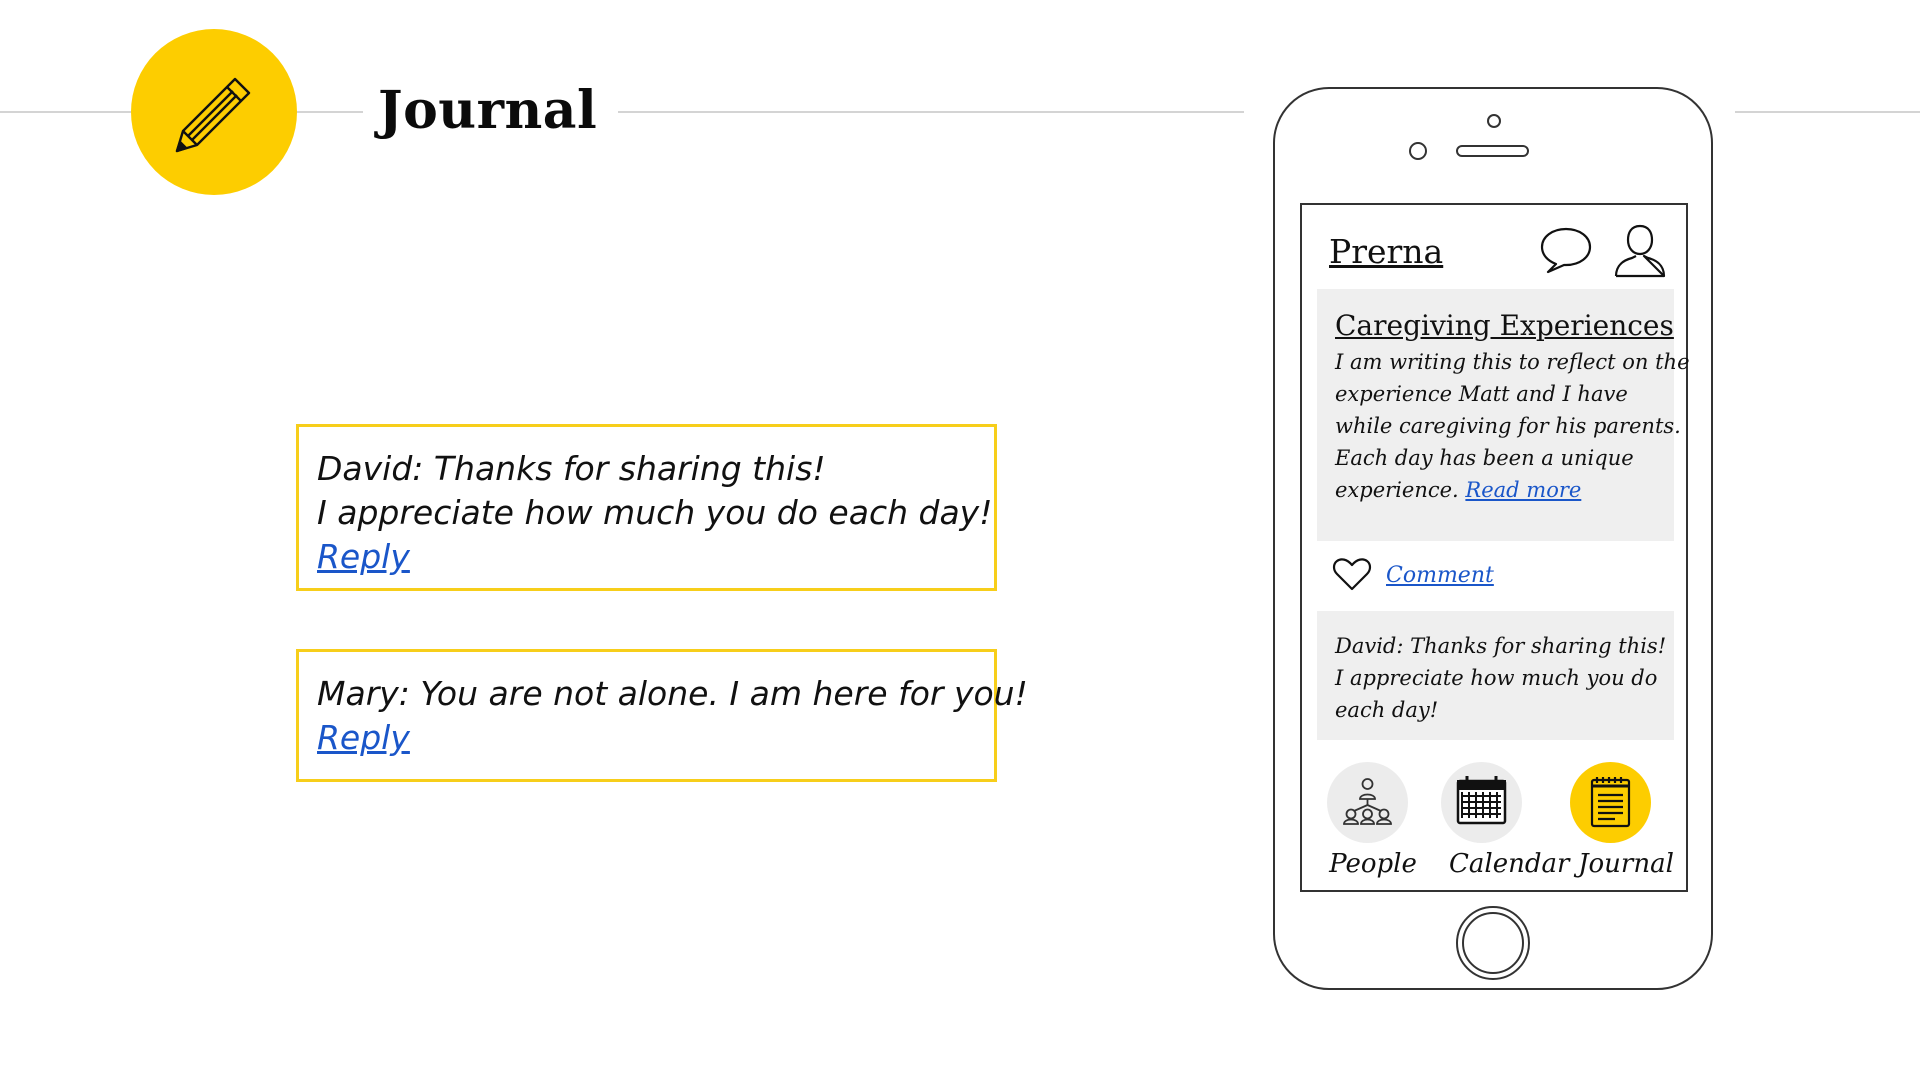 The height and width of the screenshot is (1080, 1920). Describe the element at coordinates (1484, 458) in the screenshot. I see `post-body-line: Each day has been a unique` at that location.